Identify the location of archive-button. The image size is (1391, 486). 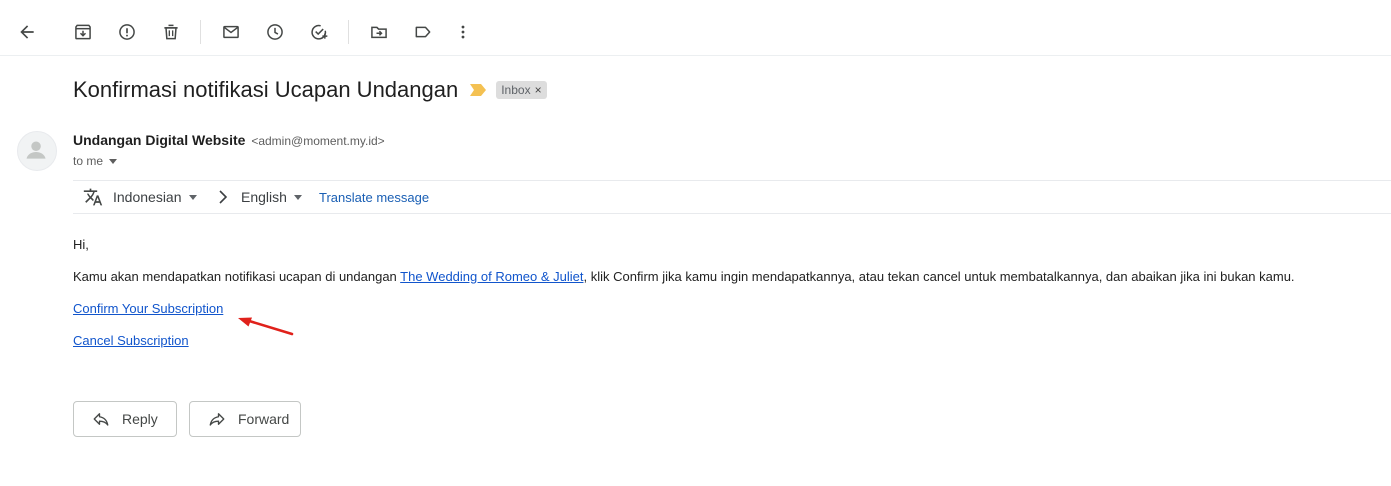
(83, 32).